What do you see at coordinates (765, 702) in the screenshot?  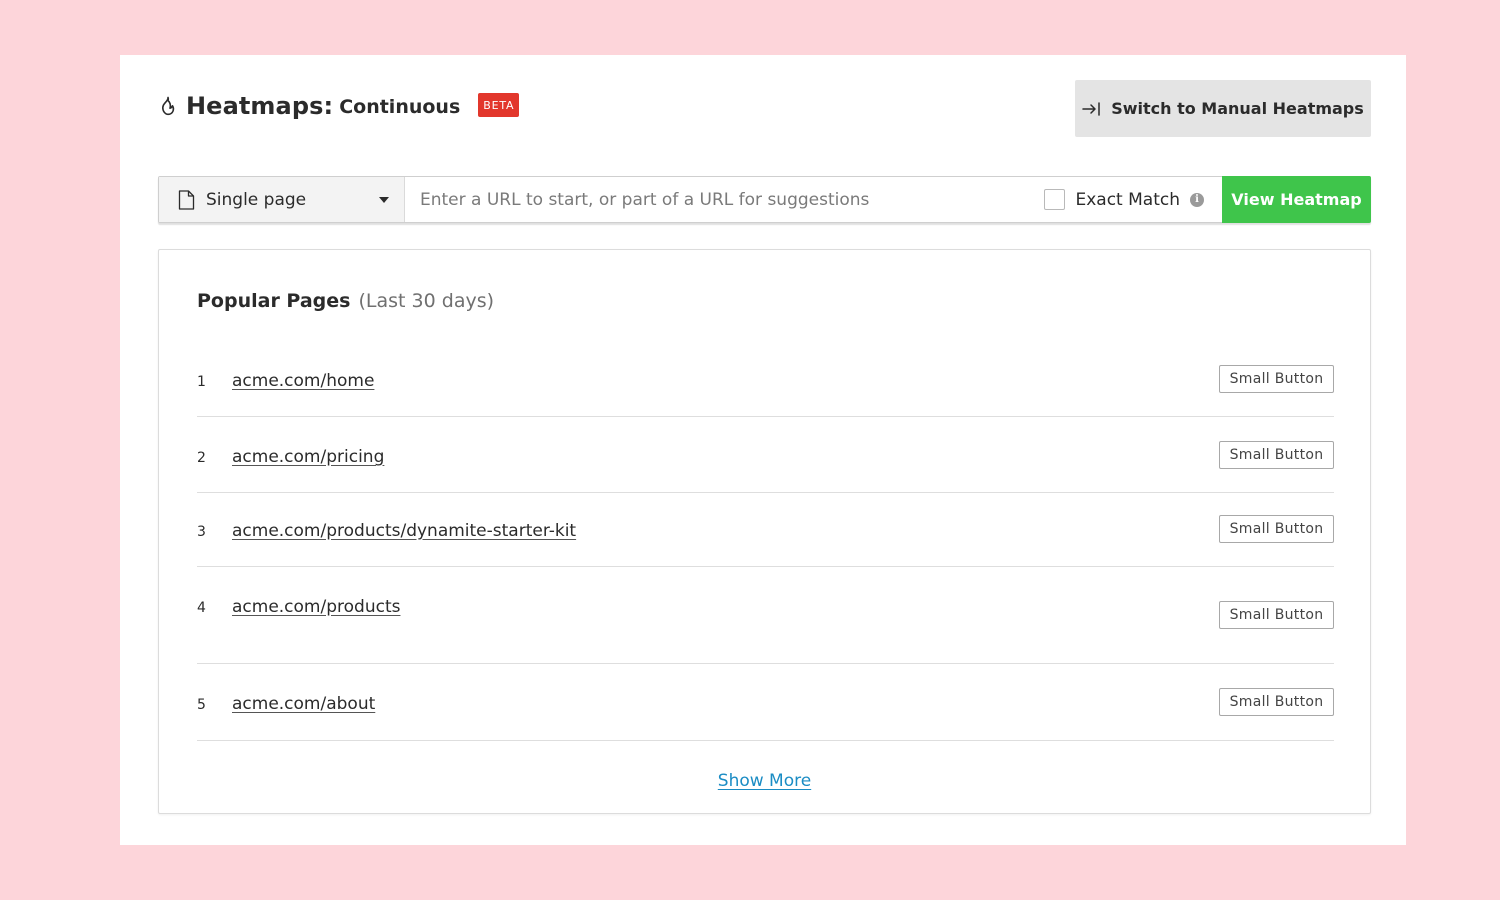 I see `list-item: 5 acme.com/about Small Button` at bounding box center [765, 702].